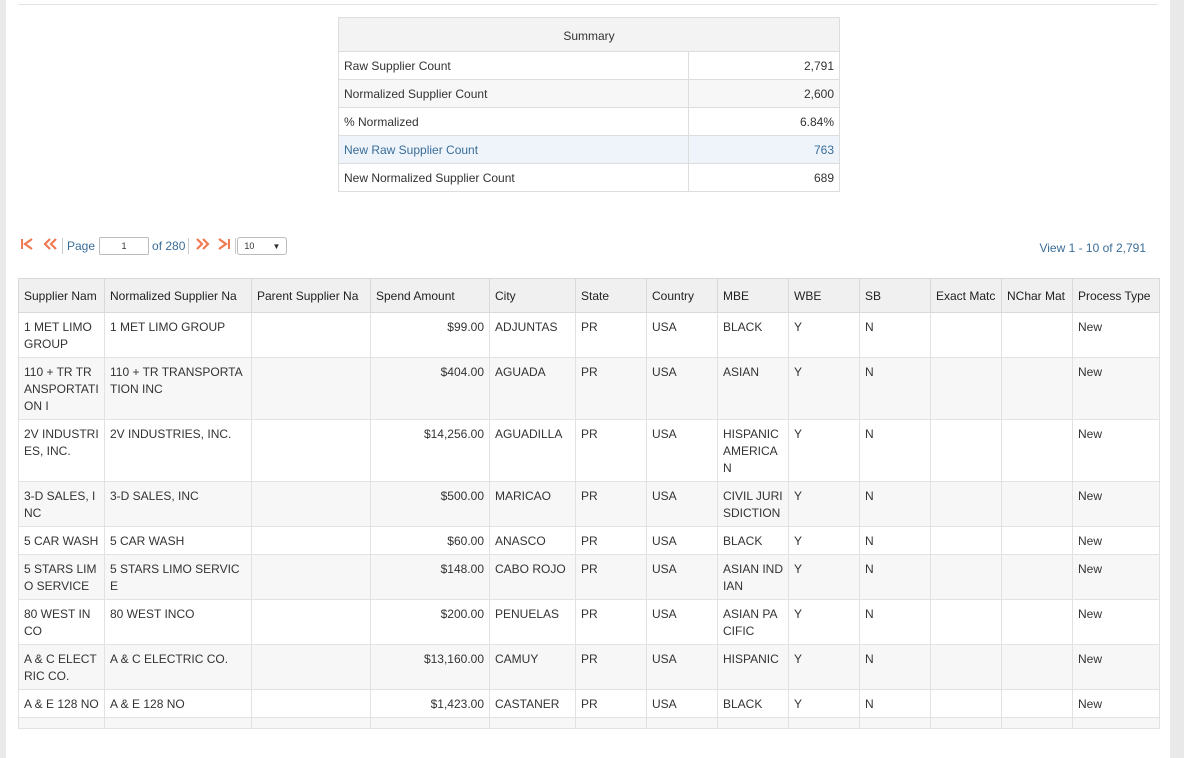 This screenshot has width=1184, height=758. I want to click on column-header: Process Type, so click(1116, 295).